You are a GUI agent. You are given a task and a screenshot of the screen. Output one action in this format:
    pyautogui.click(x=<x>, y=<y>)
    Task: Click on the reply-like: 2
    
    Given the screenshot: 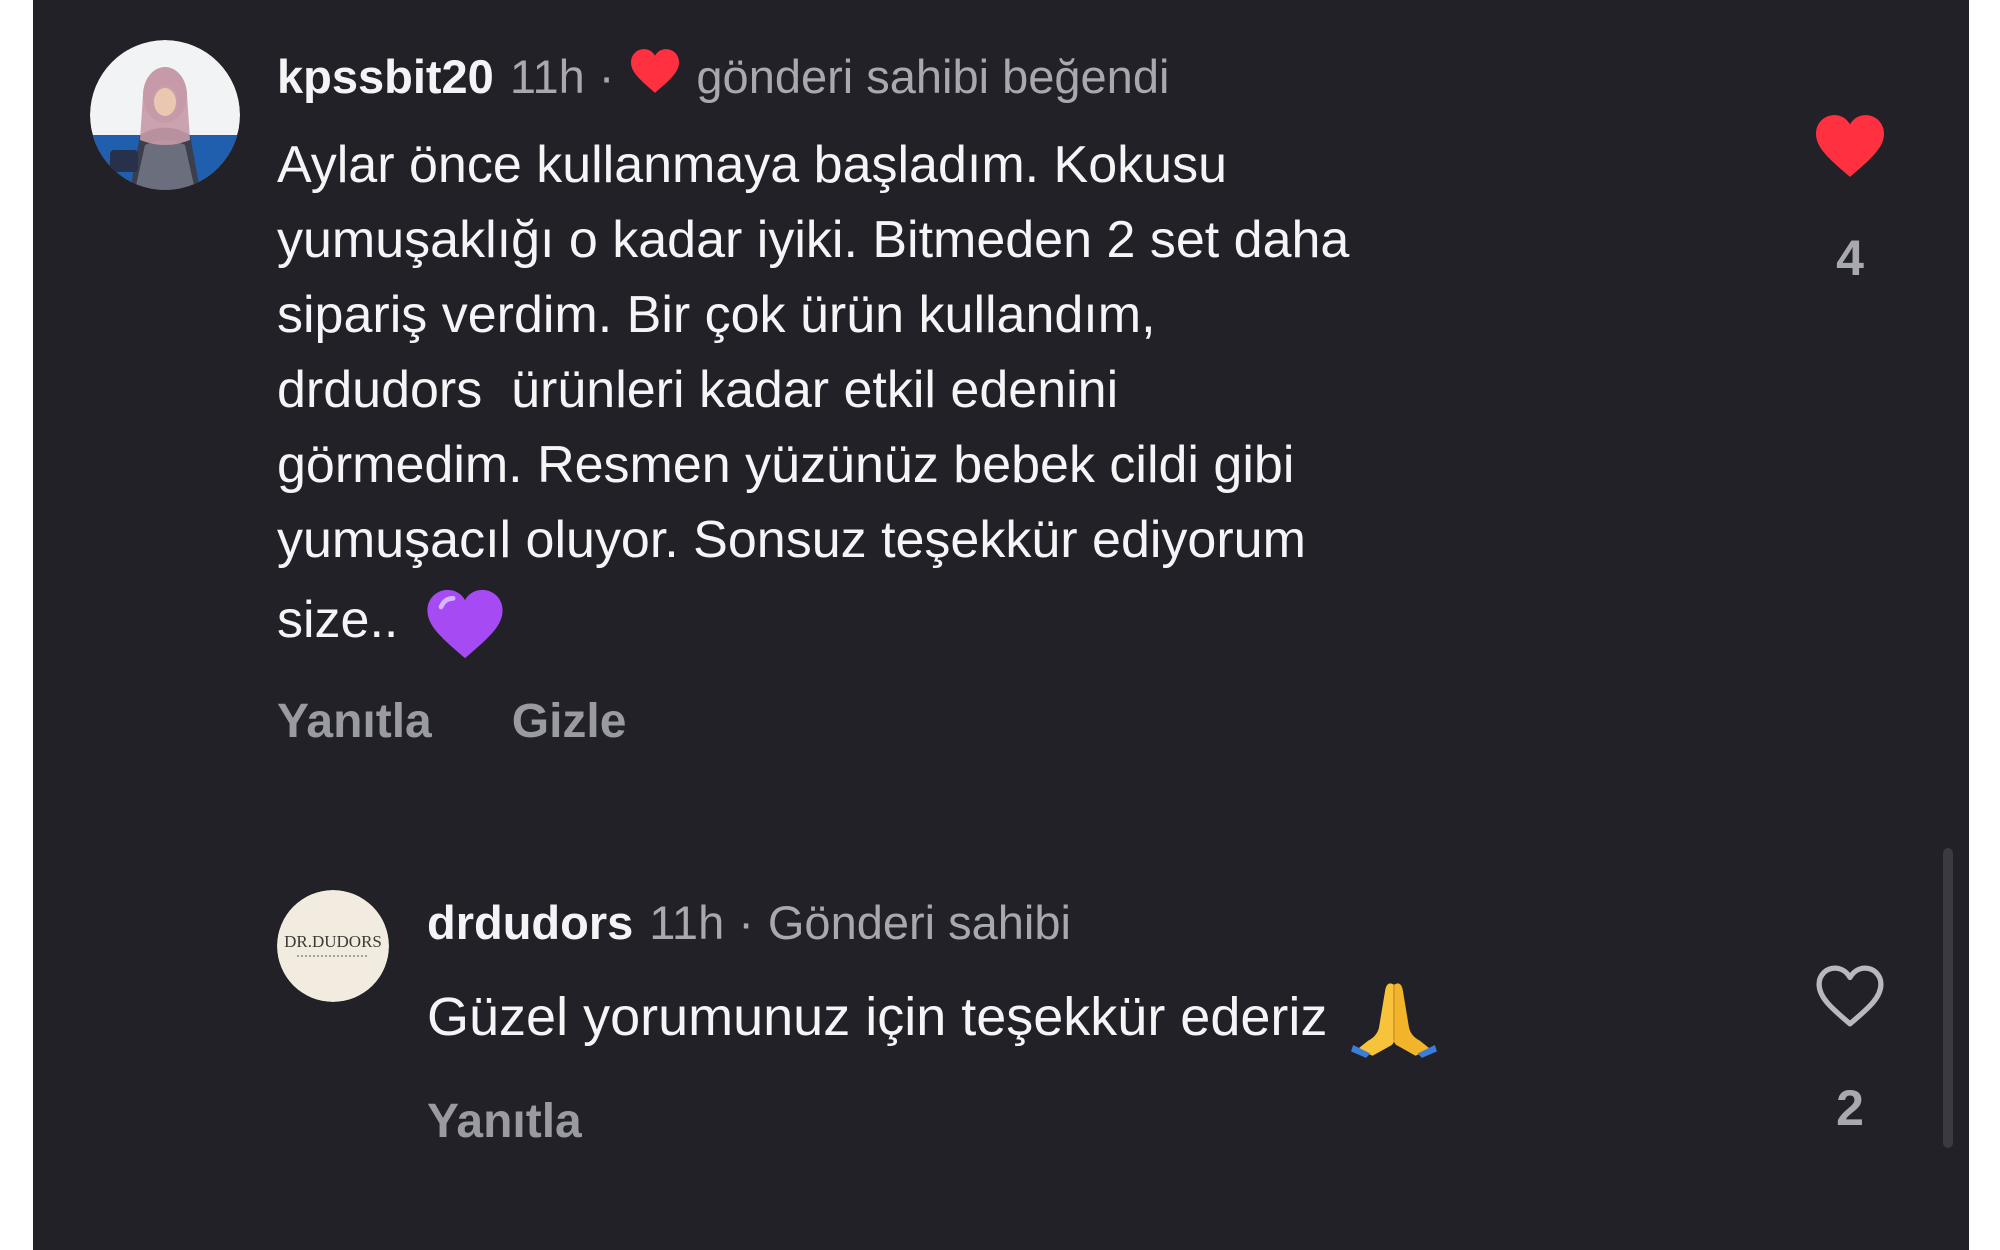 What is the action you would take?
    pyautogui.click(x=1850, y=1049)
    